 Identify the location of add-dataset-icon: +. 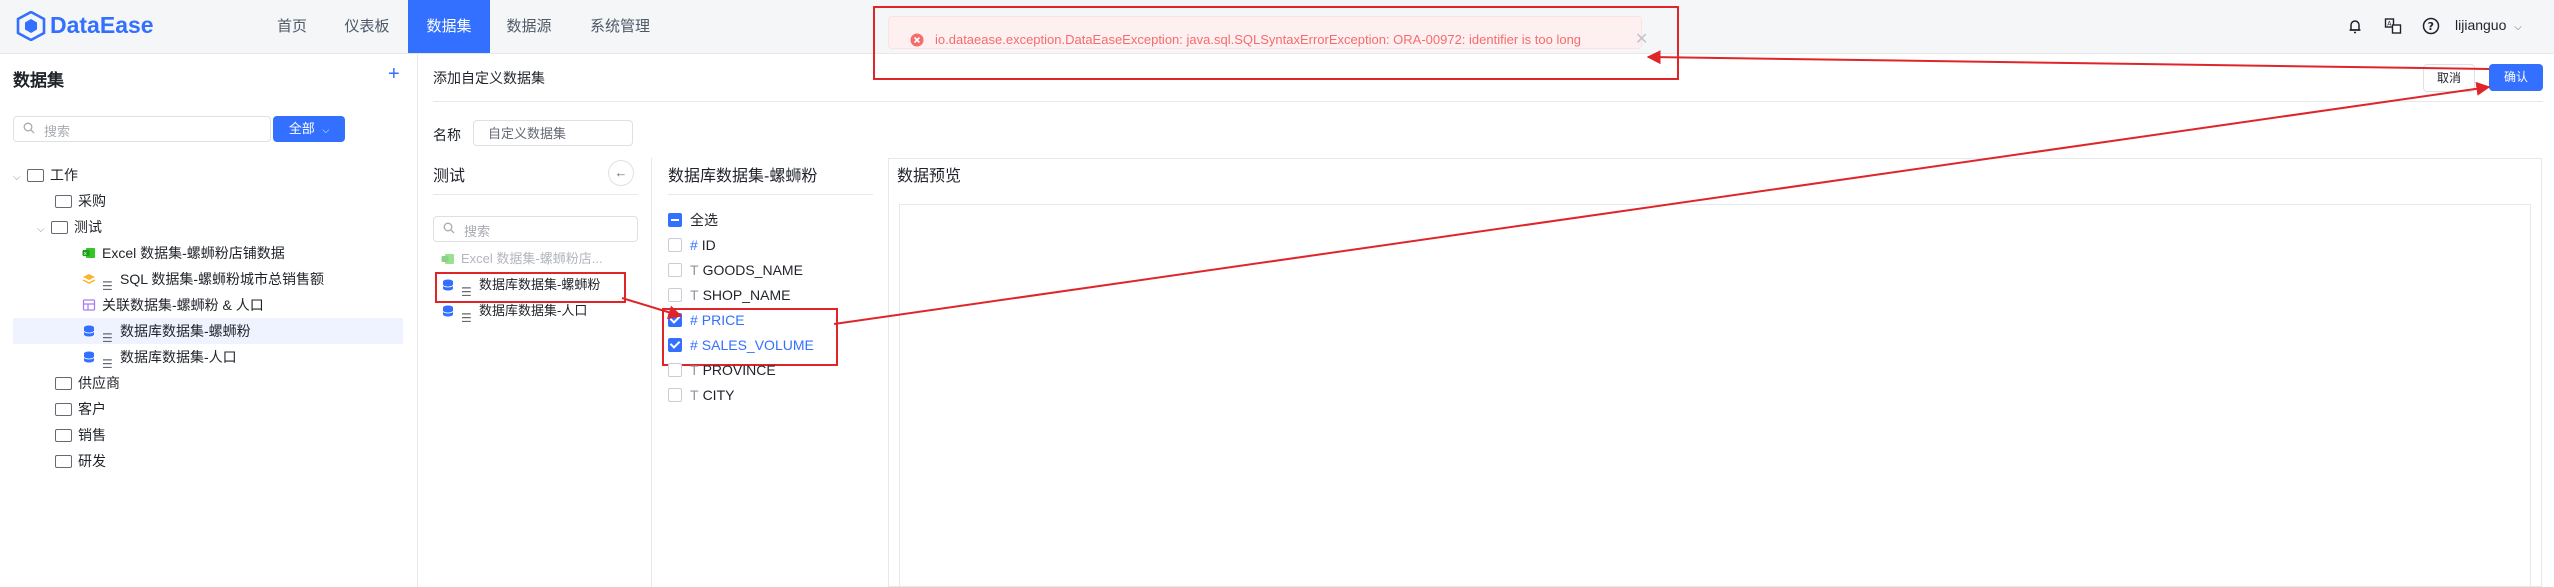
(394, 74).